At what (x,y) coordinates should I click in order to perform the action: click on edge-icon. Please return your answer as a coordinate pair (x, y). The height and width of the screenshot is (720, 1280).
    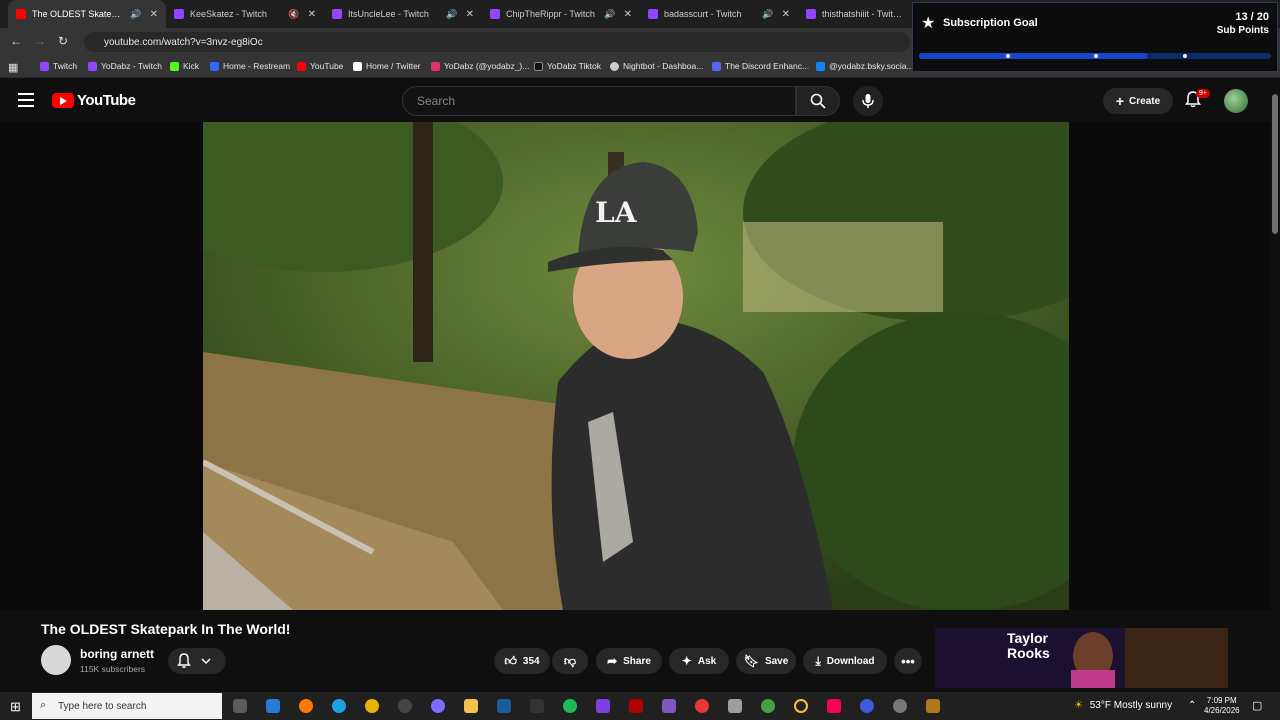
    Looking at the image, I should click on (339, 706).